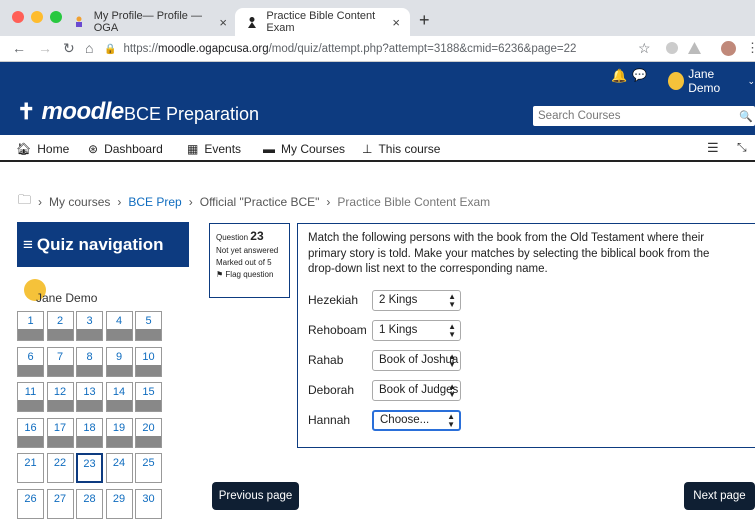  I want to click on match-select: 2 Kings ▲ ▼, so click(416, 300).